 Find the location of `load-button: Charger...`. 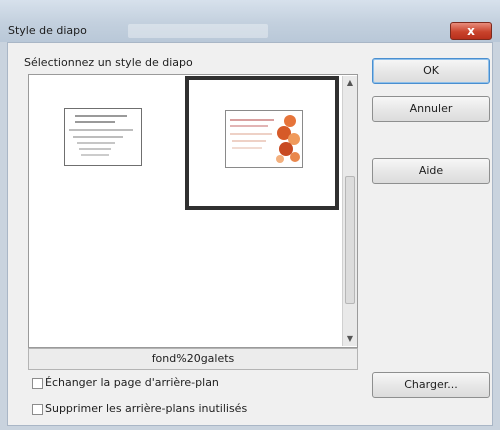

load-button: Charger... is located at coordinates (431, 385).